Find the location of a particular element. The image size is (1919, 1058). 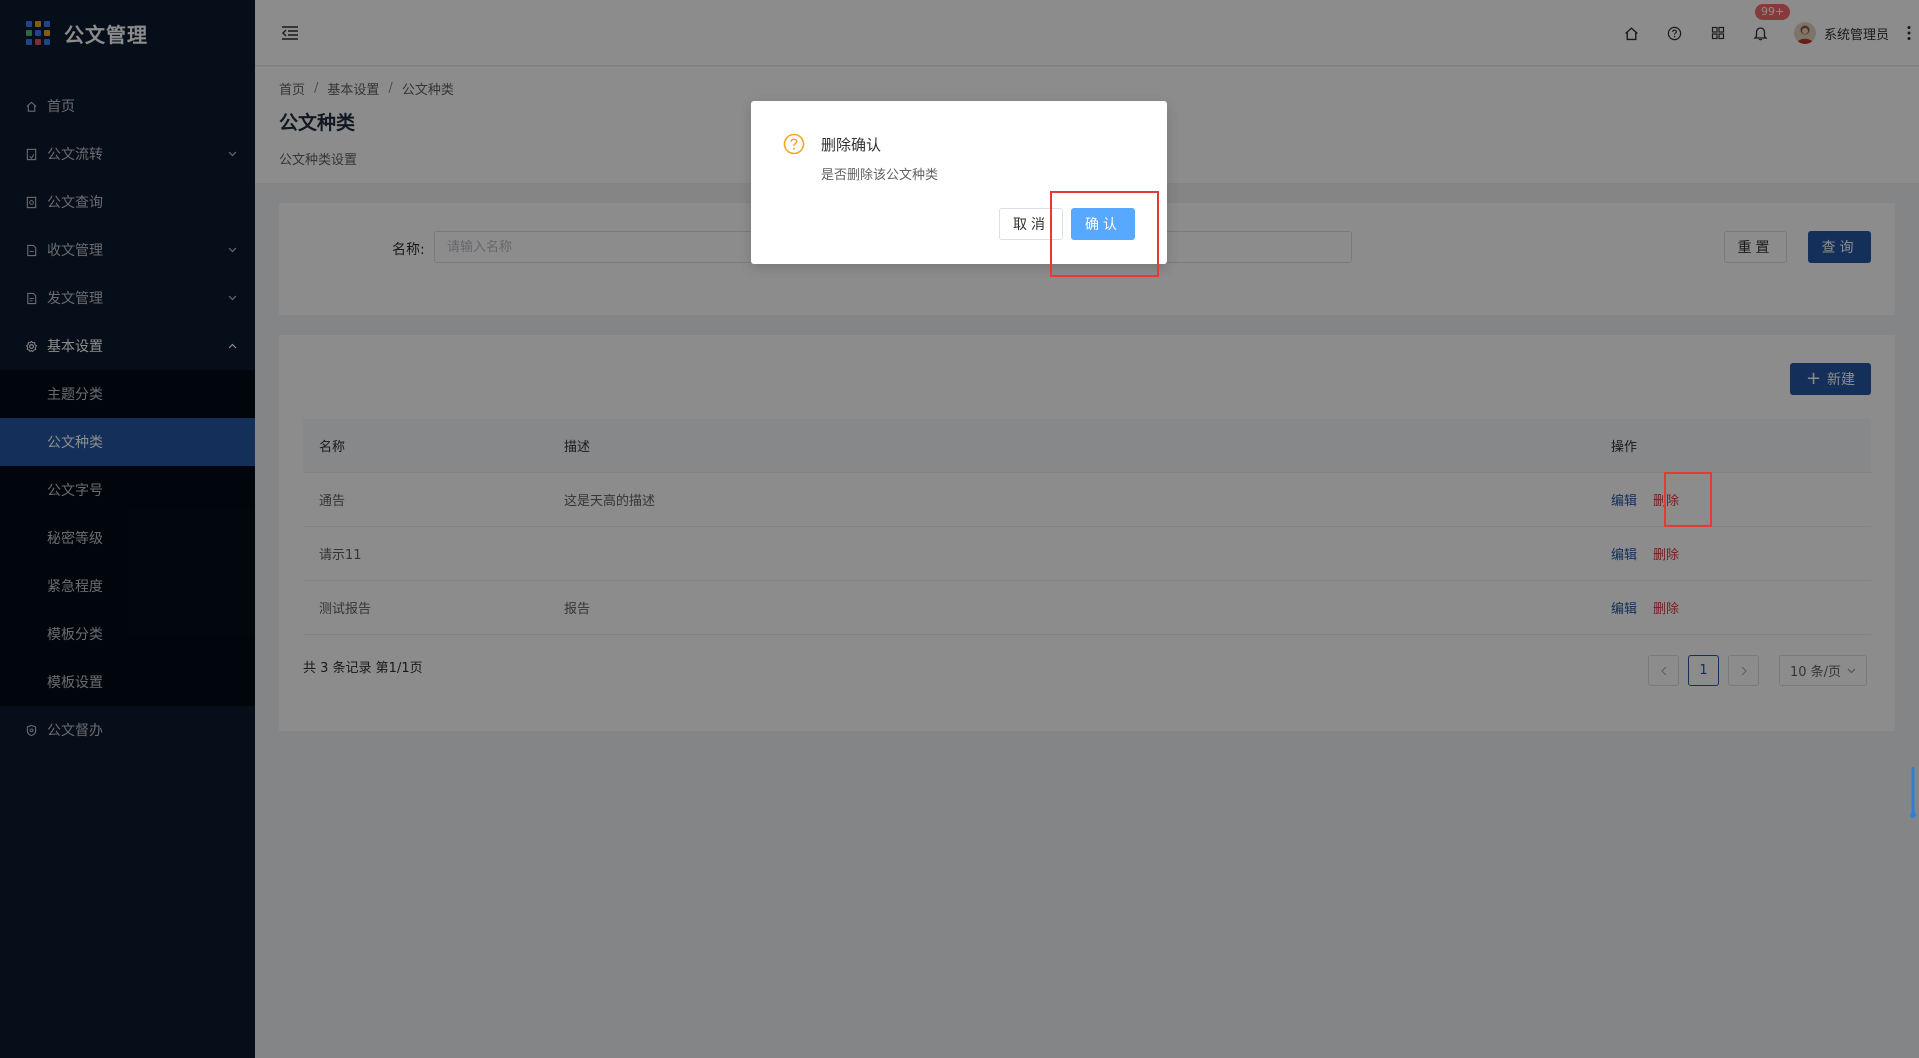

confirm-button: 确认 is located at coordinates (1103, 224).